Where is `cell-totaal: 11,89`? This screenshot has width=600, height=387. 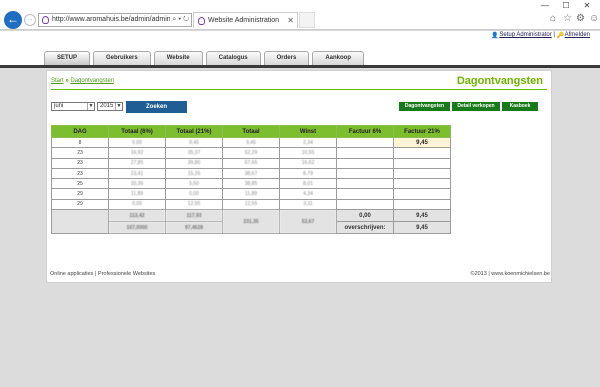
cell-totaal: 11,89 is located at coordinates (251, 194).